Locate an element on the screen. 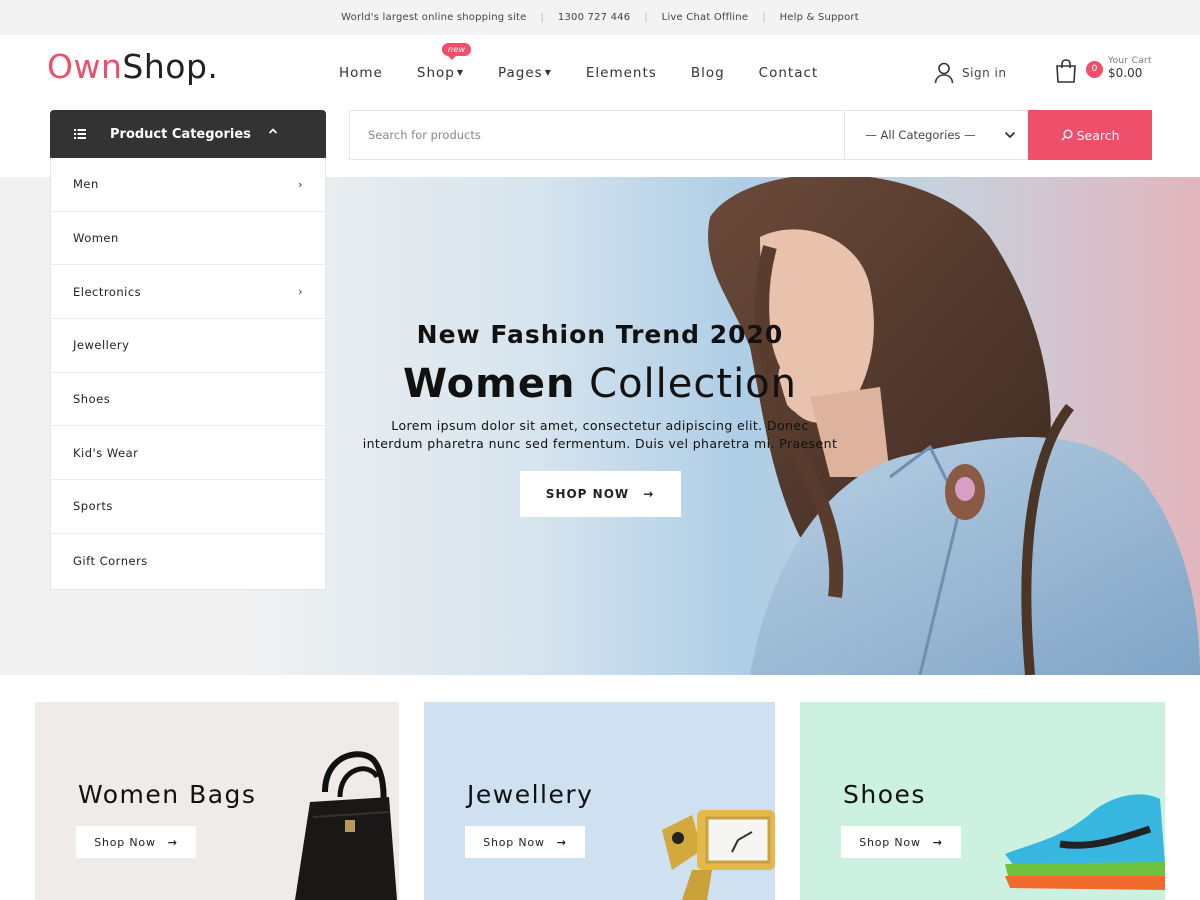 The image size is (1200, 900). hero-title: Women Collection is located at coordinates (600, 384).